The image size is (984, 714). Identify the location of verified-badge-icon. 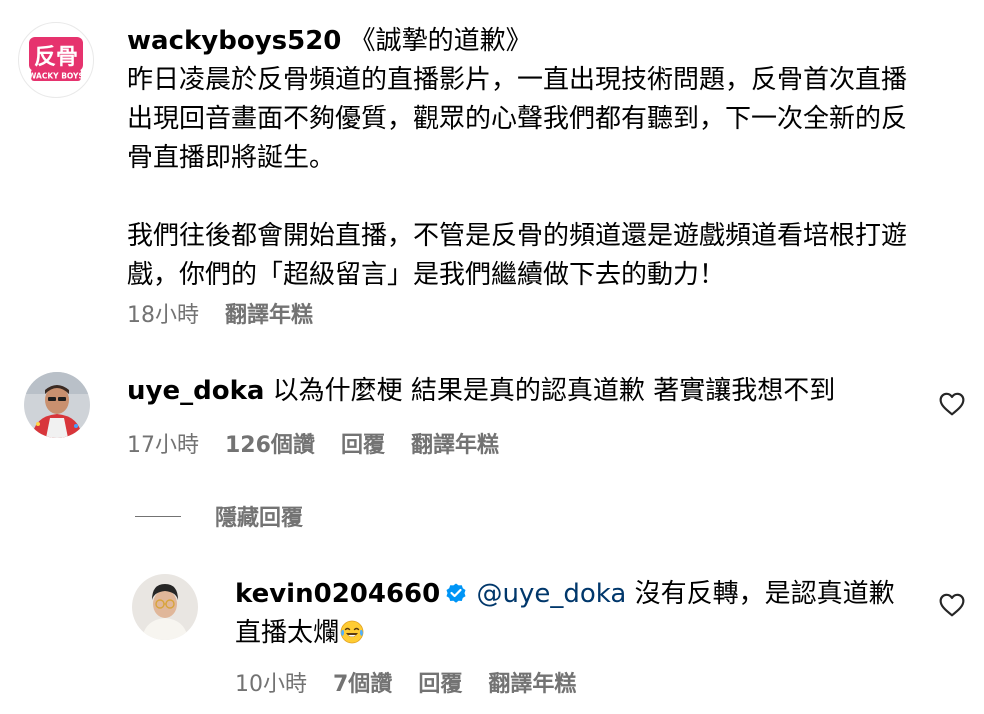
(456, 593).